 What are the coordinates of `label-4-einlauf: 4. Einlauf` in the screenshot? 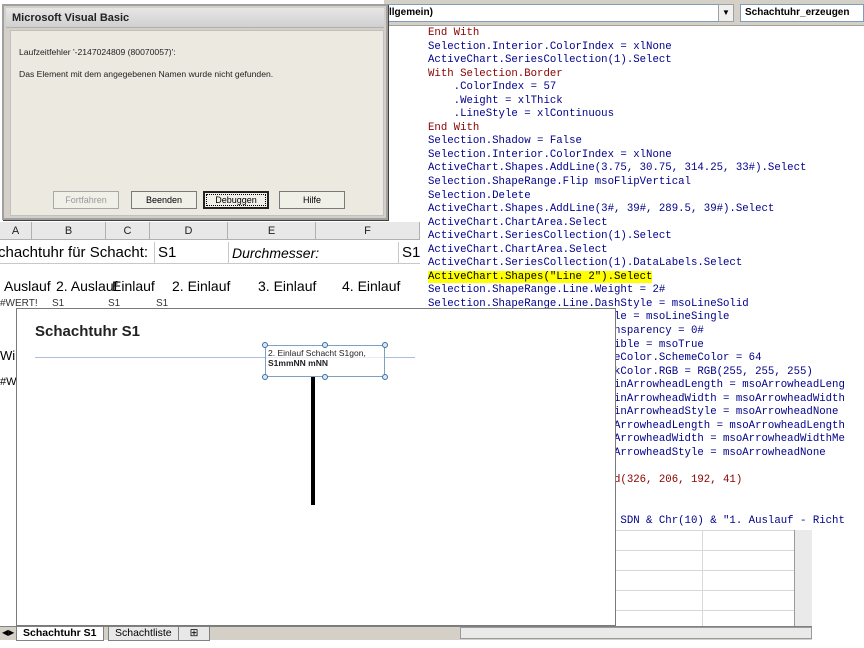 It's located at (371, 286).